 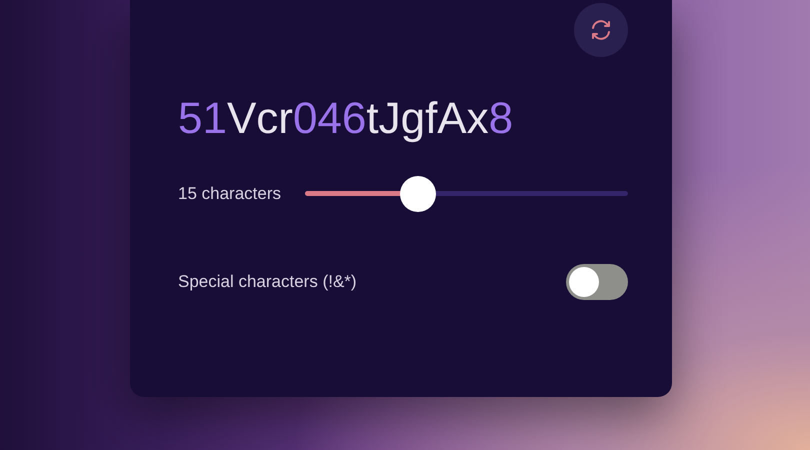 I want to click on password-text: 51Vcr046tJgfAx8, so click(x=346, y=119).